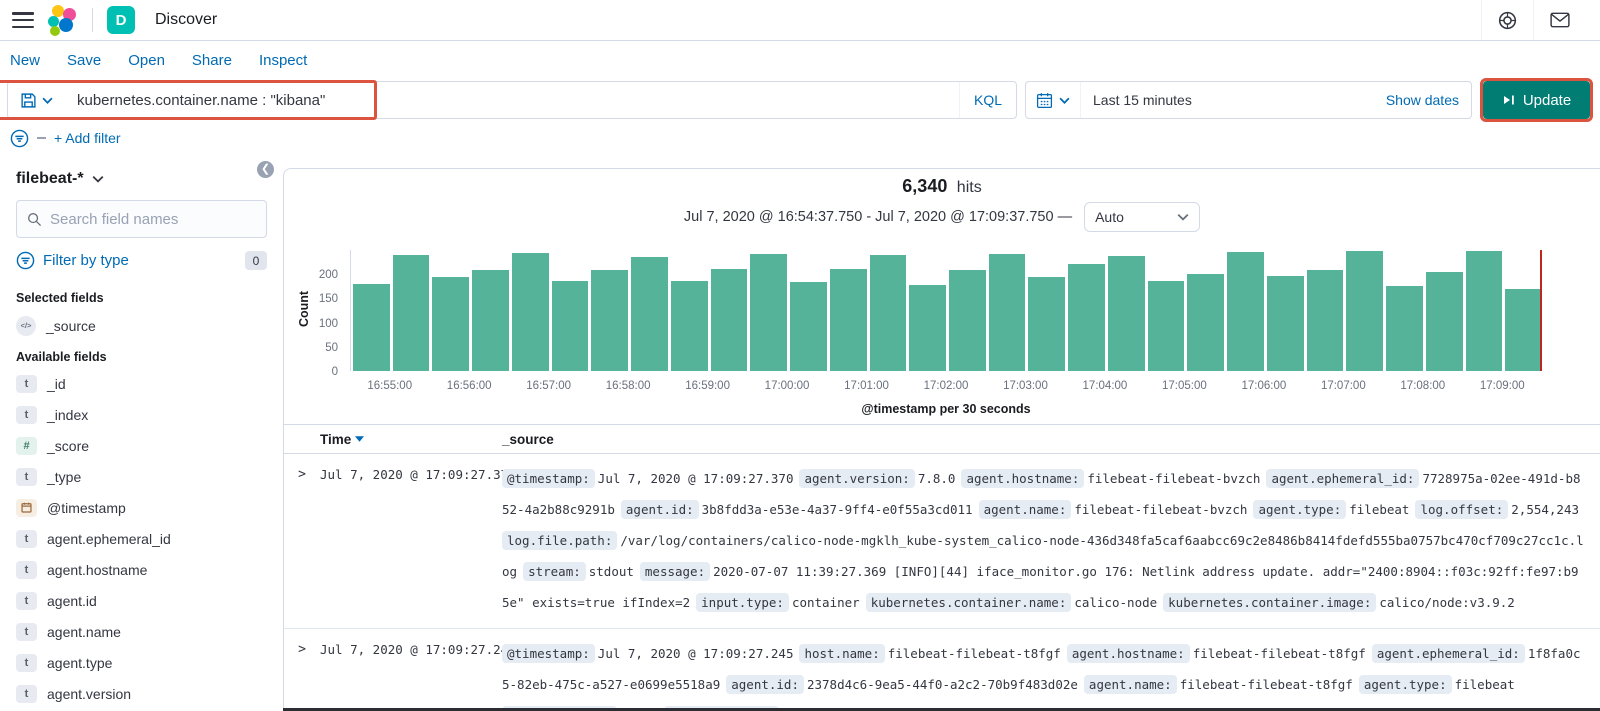 The width and height of the screenshot is (1600, 711). What do you see at coordinates (141, 600) in the screenshot?
I see `field-item-agent.id: t agent.id` at bounding box center [141, 600].